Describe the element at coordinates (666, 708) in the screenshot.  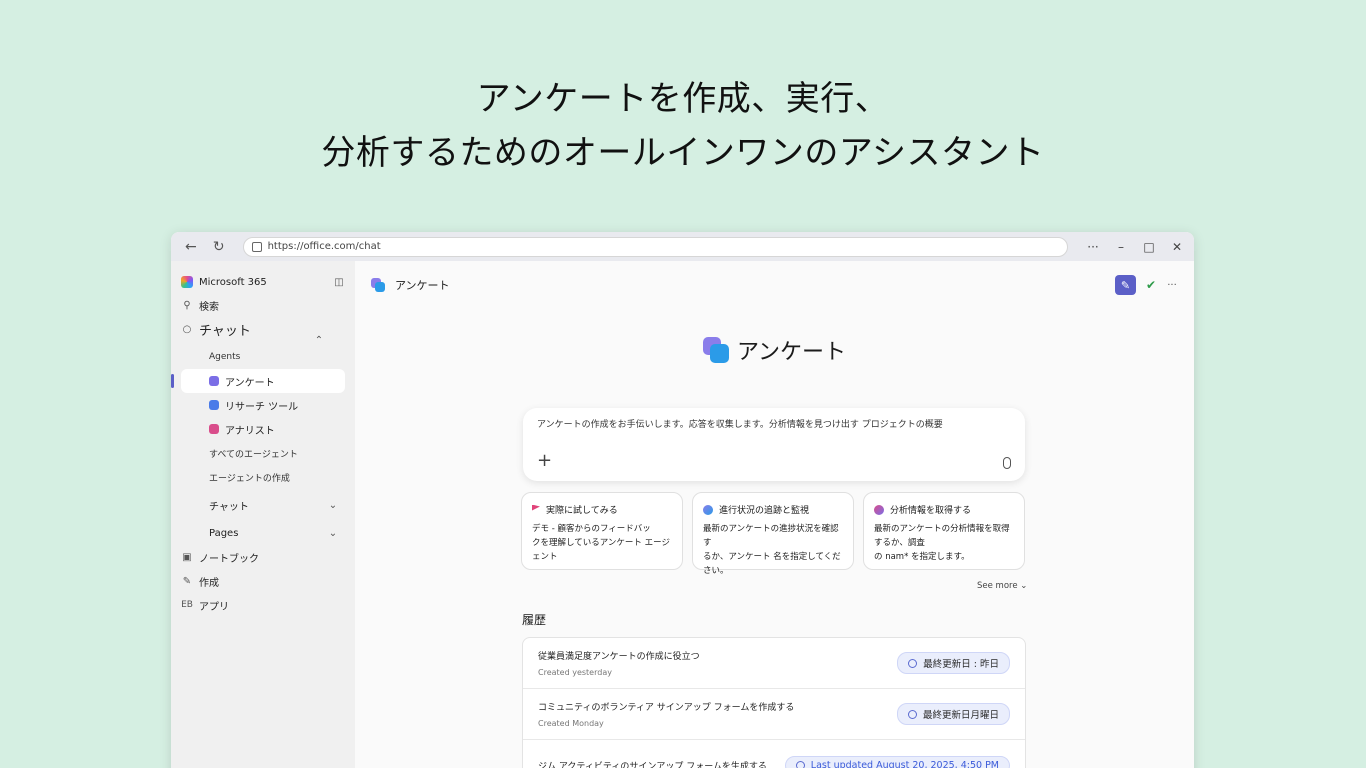
I see `history-title: コミュニティのボランティア サインアップ フォームを作成する` at that location.